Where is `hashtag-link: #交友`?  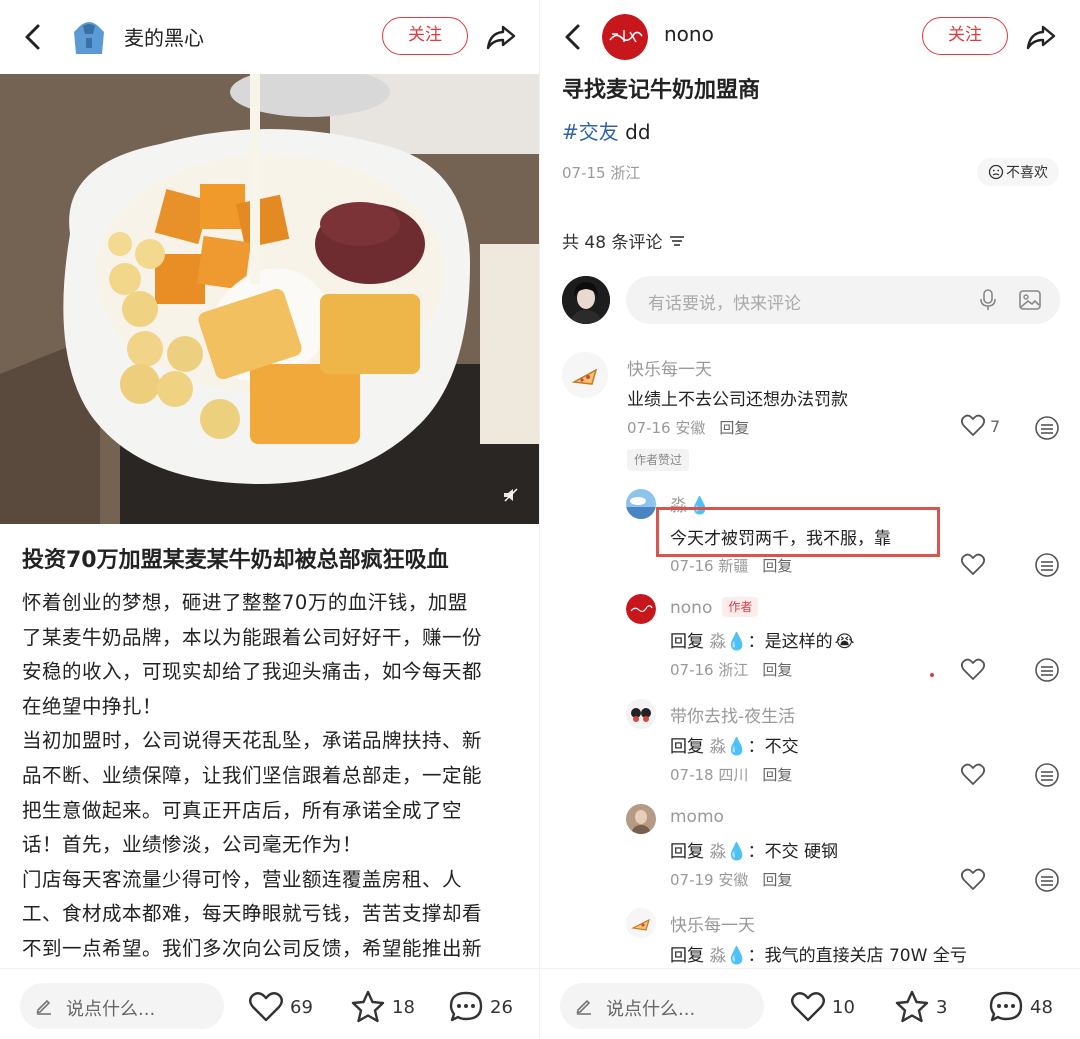 hashtag-link: #交友 is located at coordinates (590, 132).